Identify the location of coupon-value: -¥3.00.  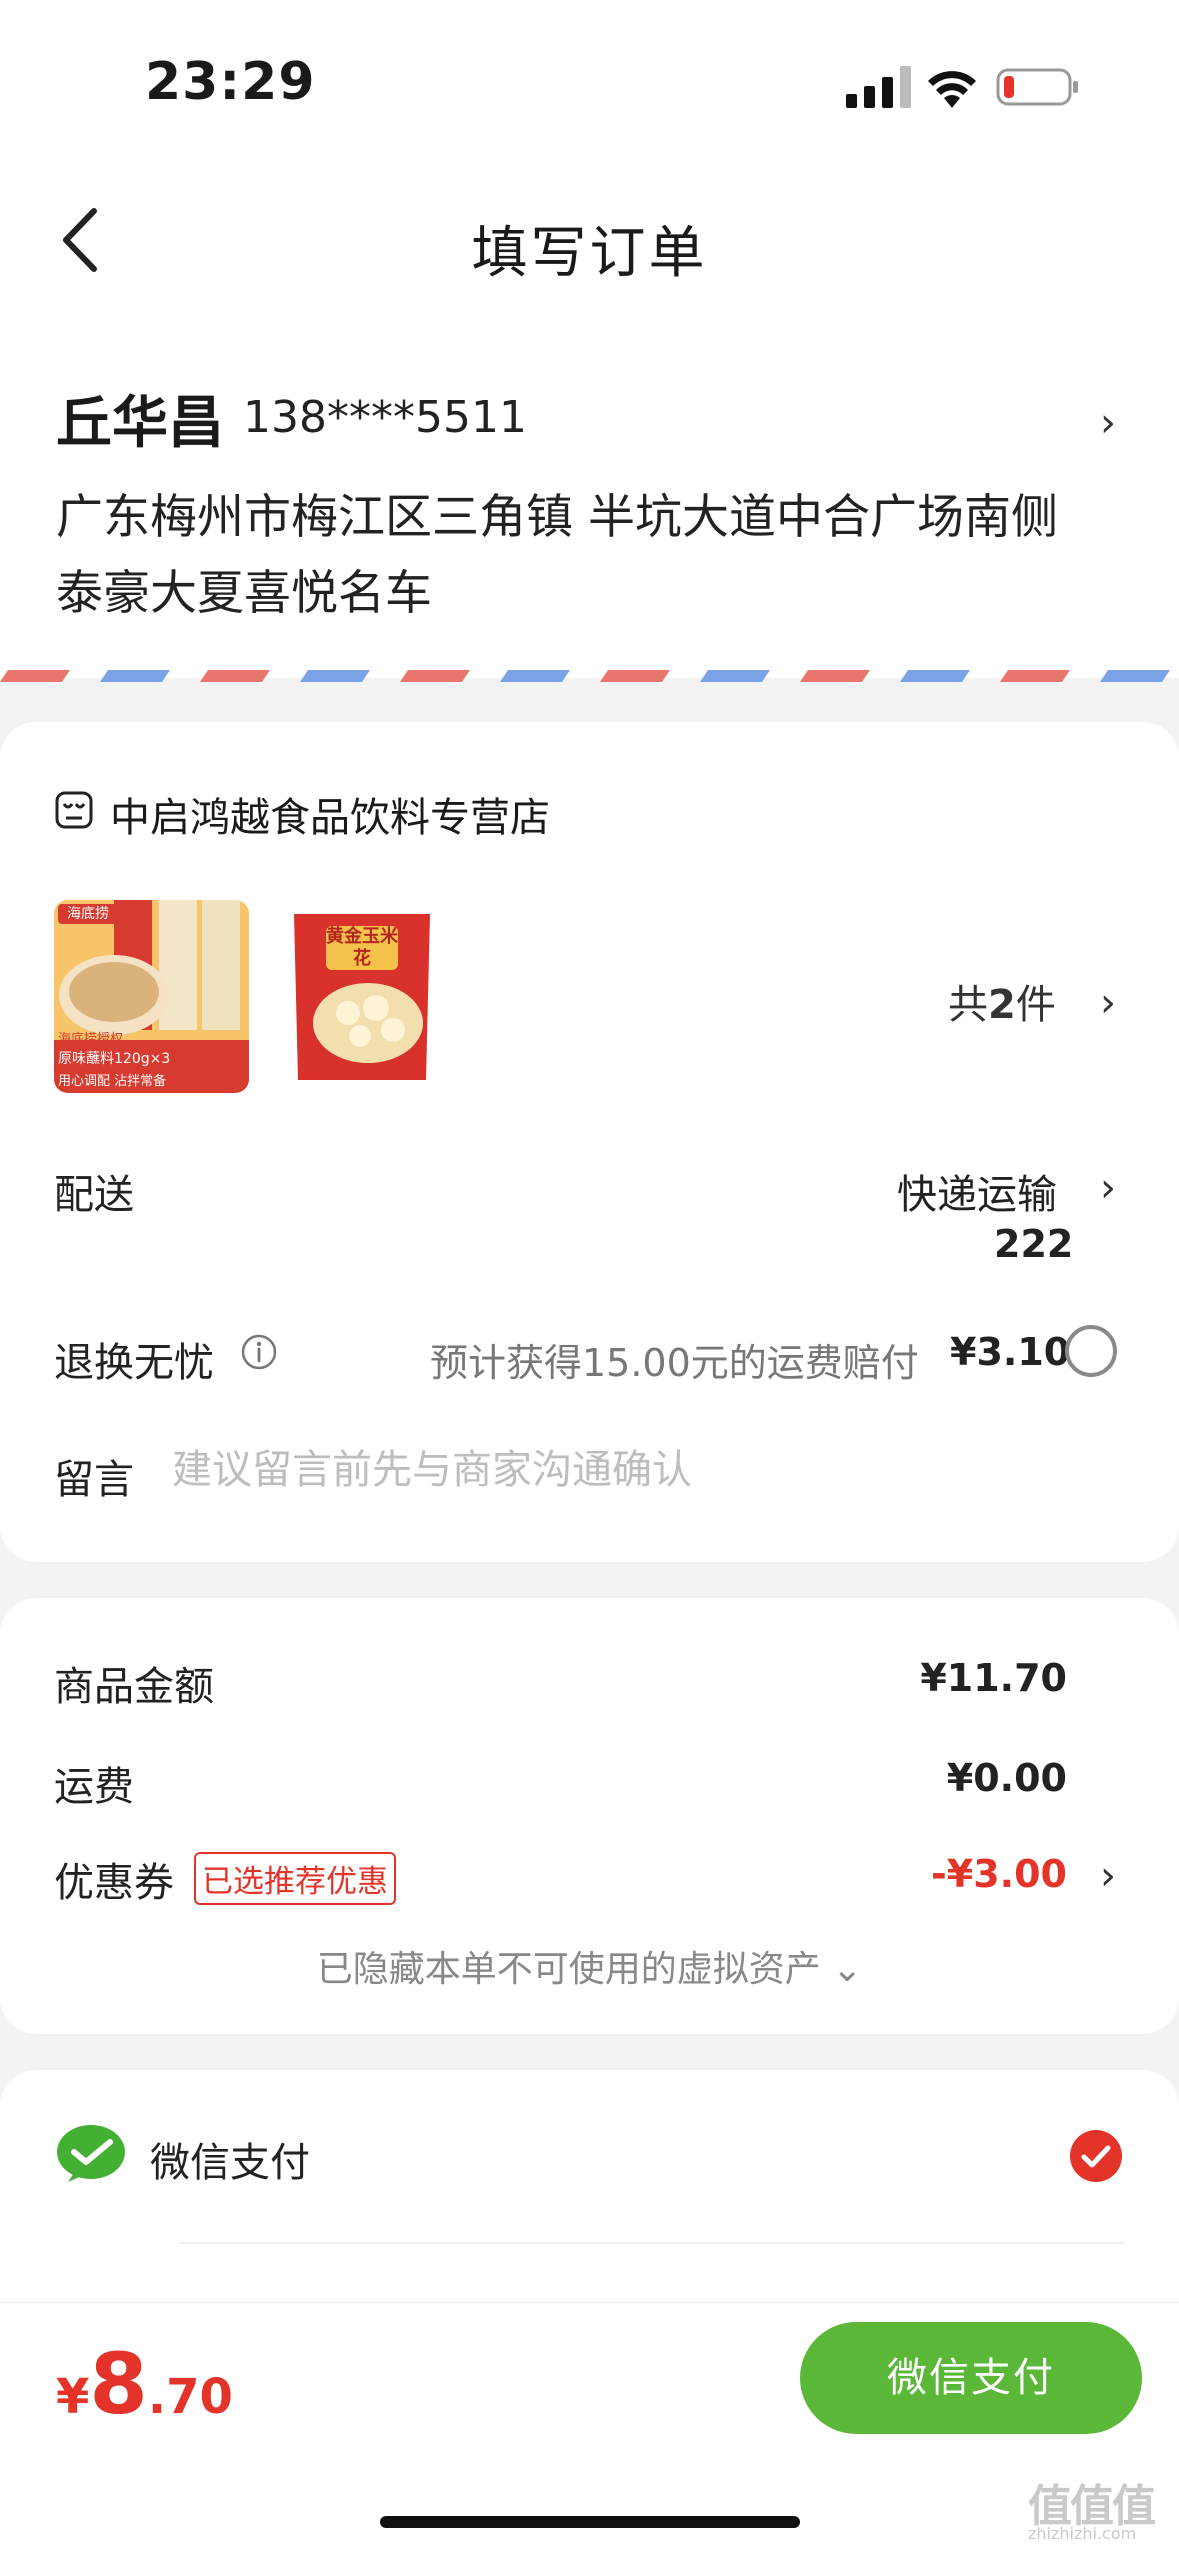
(999, 1874).